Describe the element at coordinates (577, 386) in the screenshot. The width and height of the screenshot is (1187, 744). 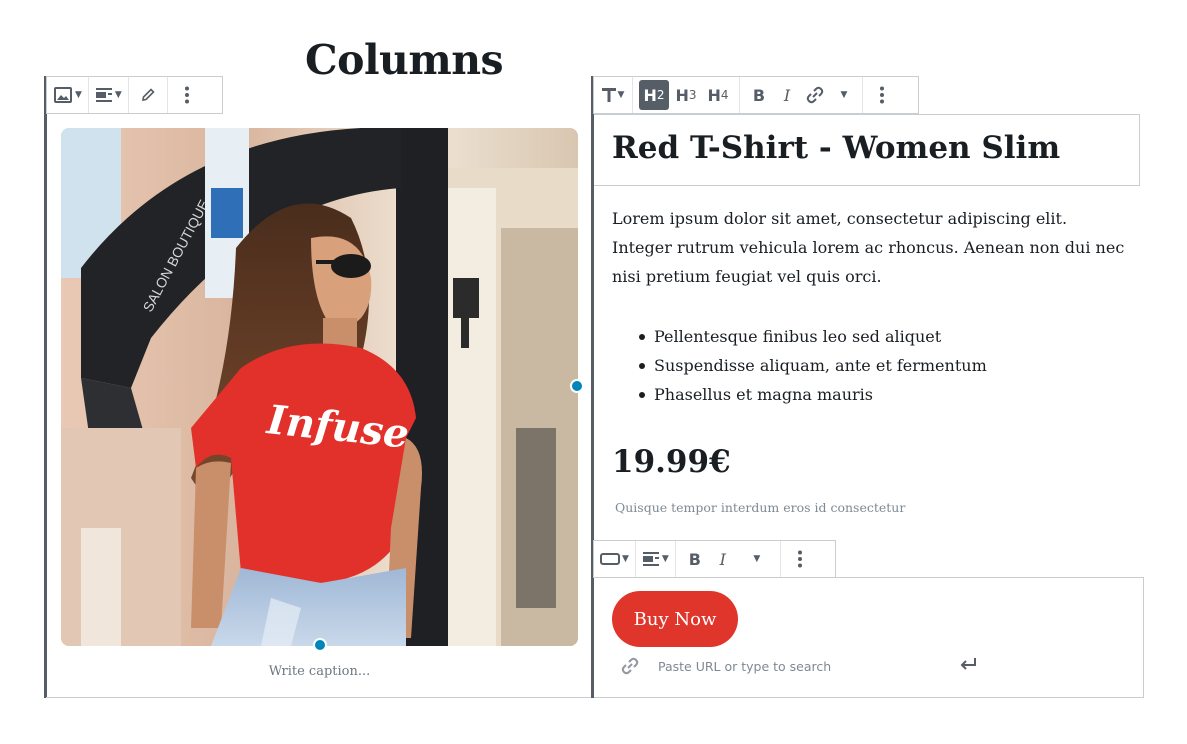
I see `resize-handle-right` at that location.